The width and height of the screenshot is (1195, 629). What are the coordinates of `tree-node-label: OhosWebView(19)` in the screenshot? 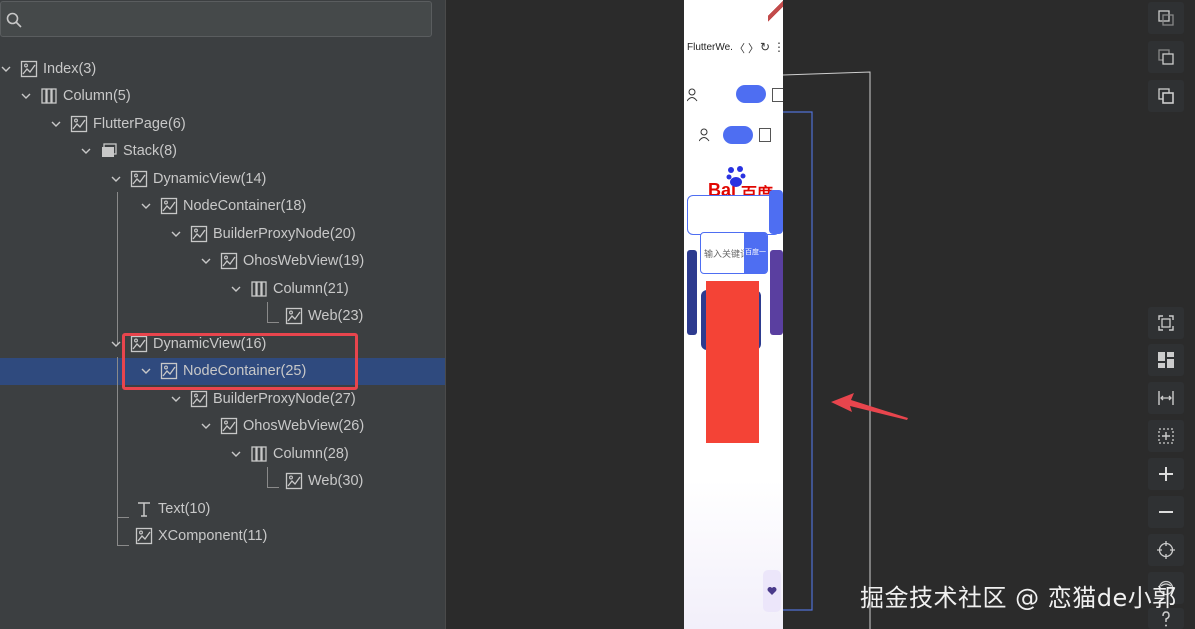 It's located at (304, 261).